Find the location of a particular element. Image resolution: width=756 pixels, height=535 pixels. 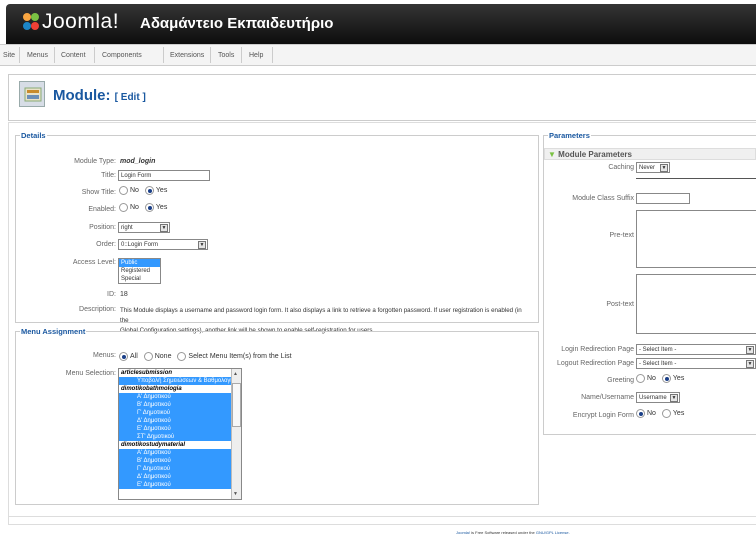

class-suffix-input is located at coordinates (663, 198).